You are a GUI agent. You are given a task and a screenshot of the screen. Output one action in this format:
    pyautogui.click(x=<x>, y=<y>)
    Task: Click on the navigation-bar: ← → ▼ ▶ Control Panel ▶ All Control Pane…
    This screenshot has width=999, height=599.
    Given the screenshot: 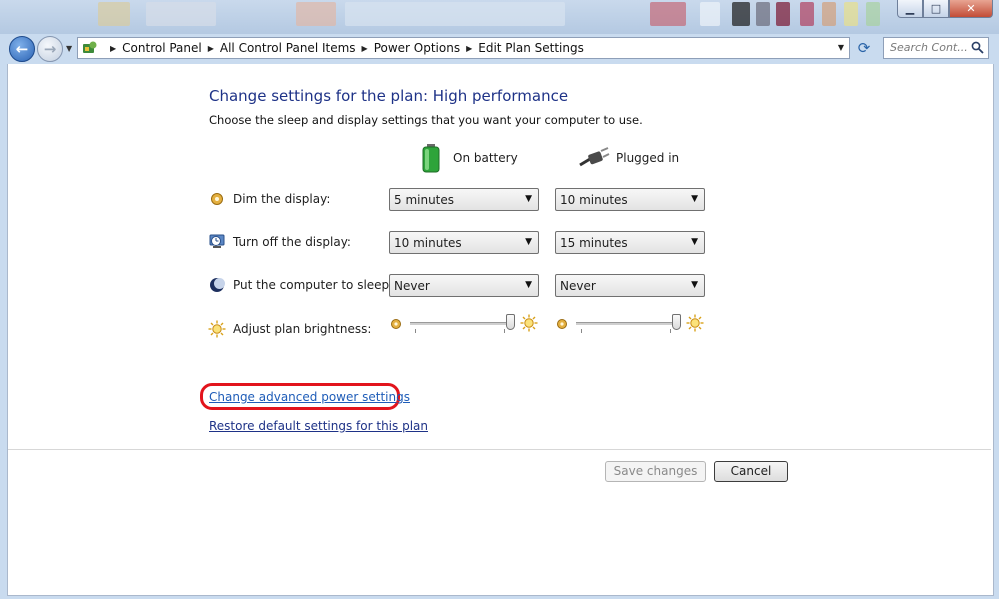 What is the action you would take?
    pyautogui.click(x=499, y=49)
    